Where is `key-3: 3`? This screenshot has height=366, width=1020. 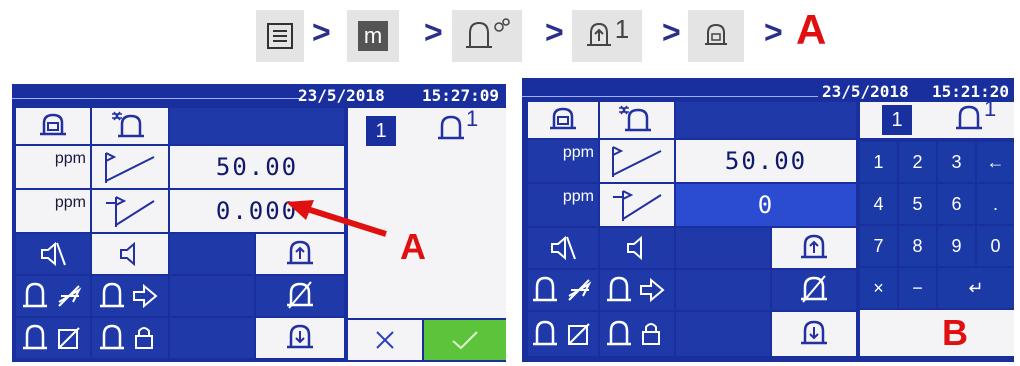 key-3: 3 is located at coordinates (956, 162).